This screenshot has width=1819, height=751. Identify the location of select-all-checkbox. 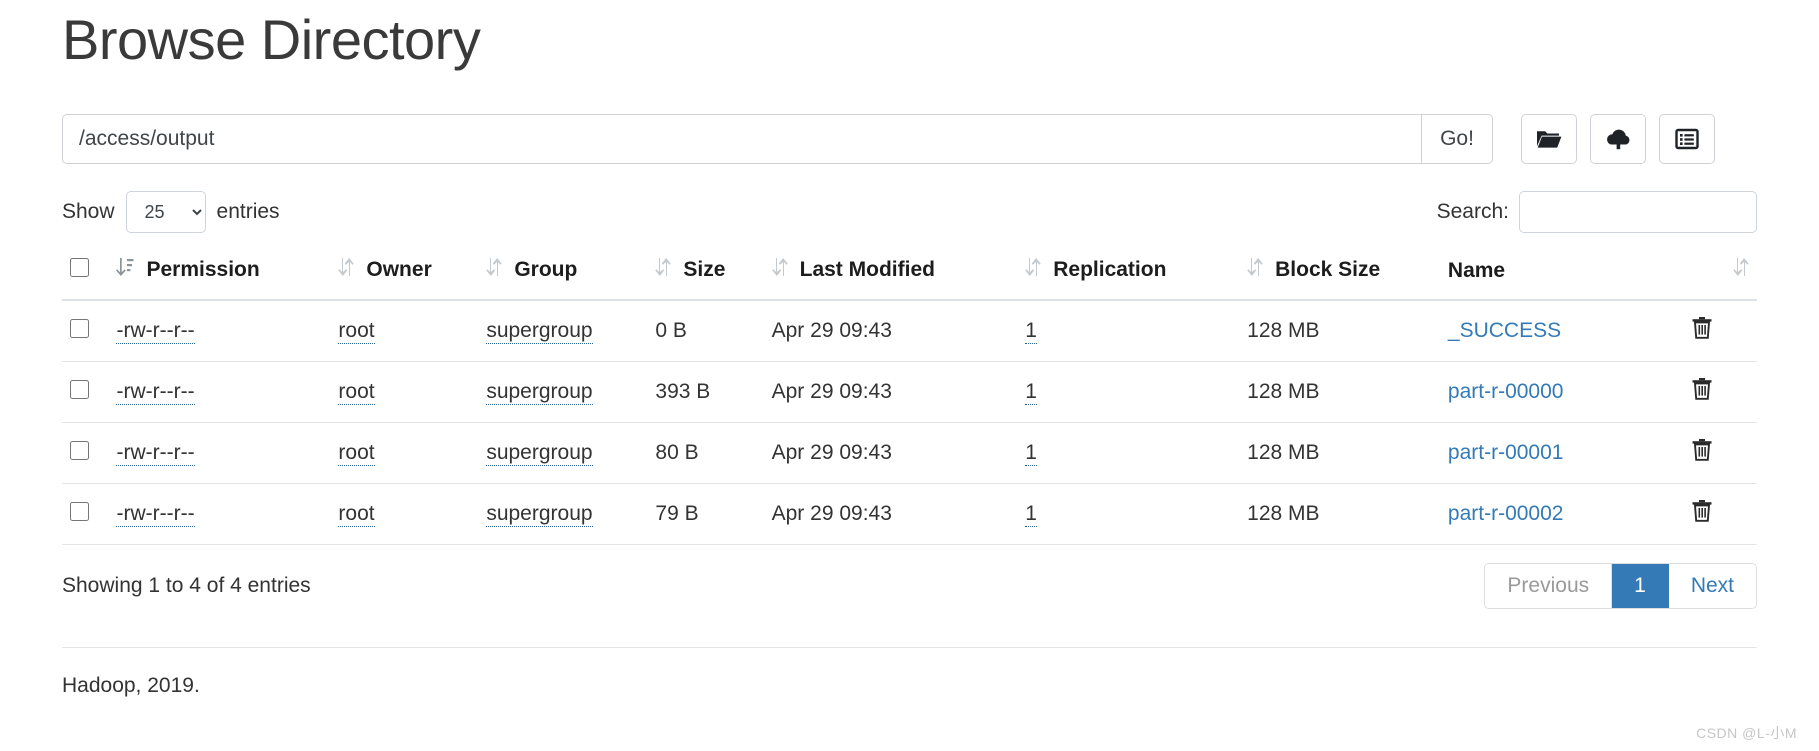
(79, 268).